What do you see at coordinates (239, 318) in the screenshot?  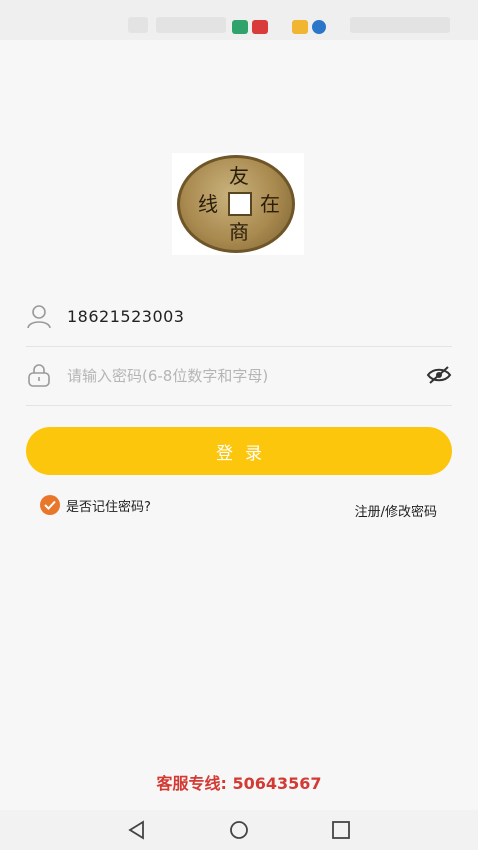 I see `username-field: 18621523003` at bounding box center [239, 318].